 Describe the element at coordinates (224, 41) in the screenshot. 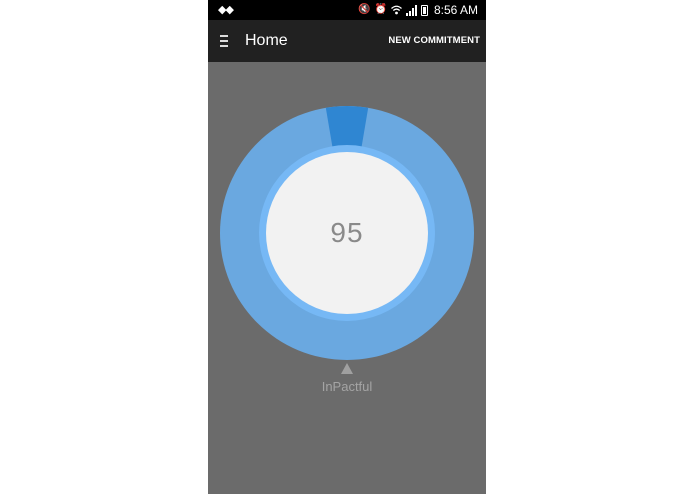

I see `hamburger-icon` at that location.